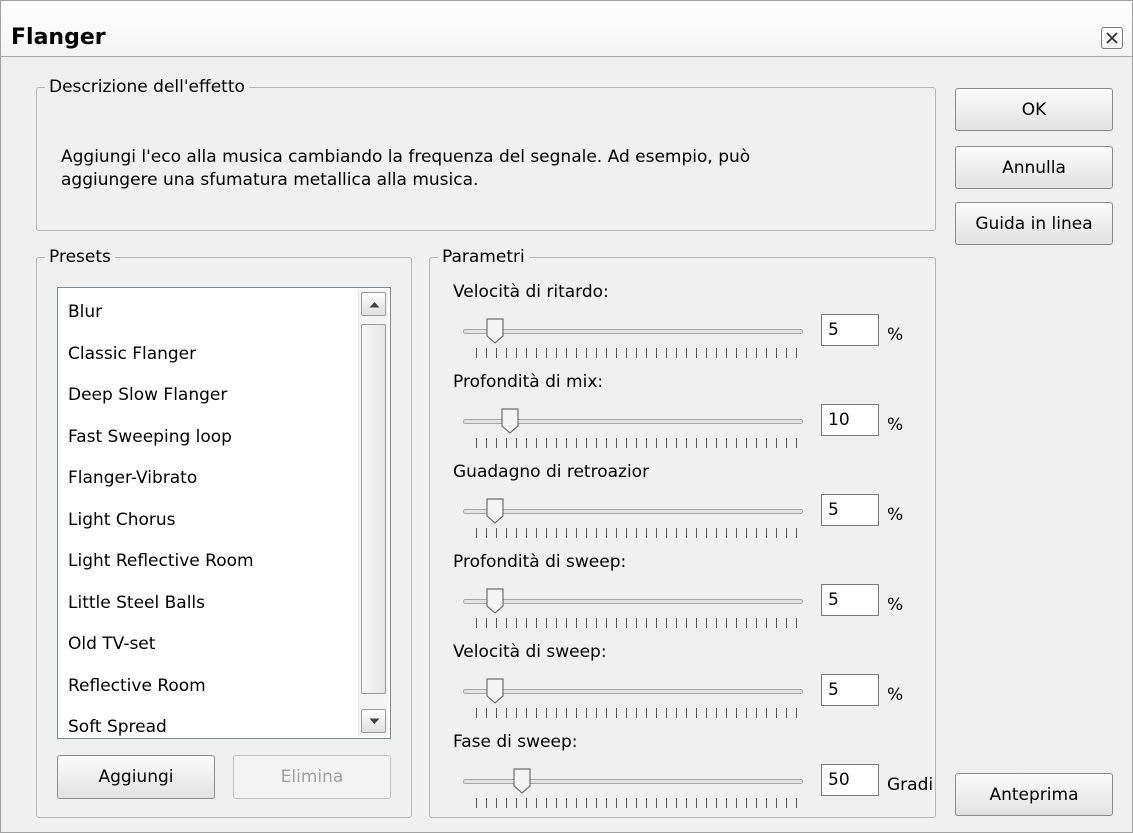  I want to click on close-icon, so click(1112, 38).